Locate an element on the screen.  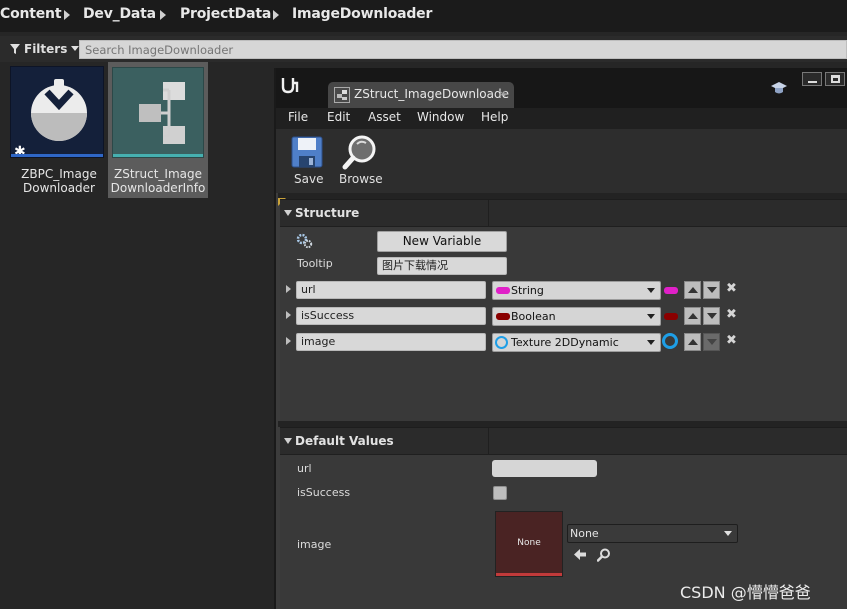
variable-name-issuccess: isSuccess is located at coordinates (391, 316).